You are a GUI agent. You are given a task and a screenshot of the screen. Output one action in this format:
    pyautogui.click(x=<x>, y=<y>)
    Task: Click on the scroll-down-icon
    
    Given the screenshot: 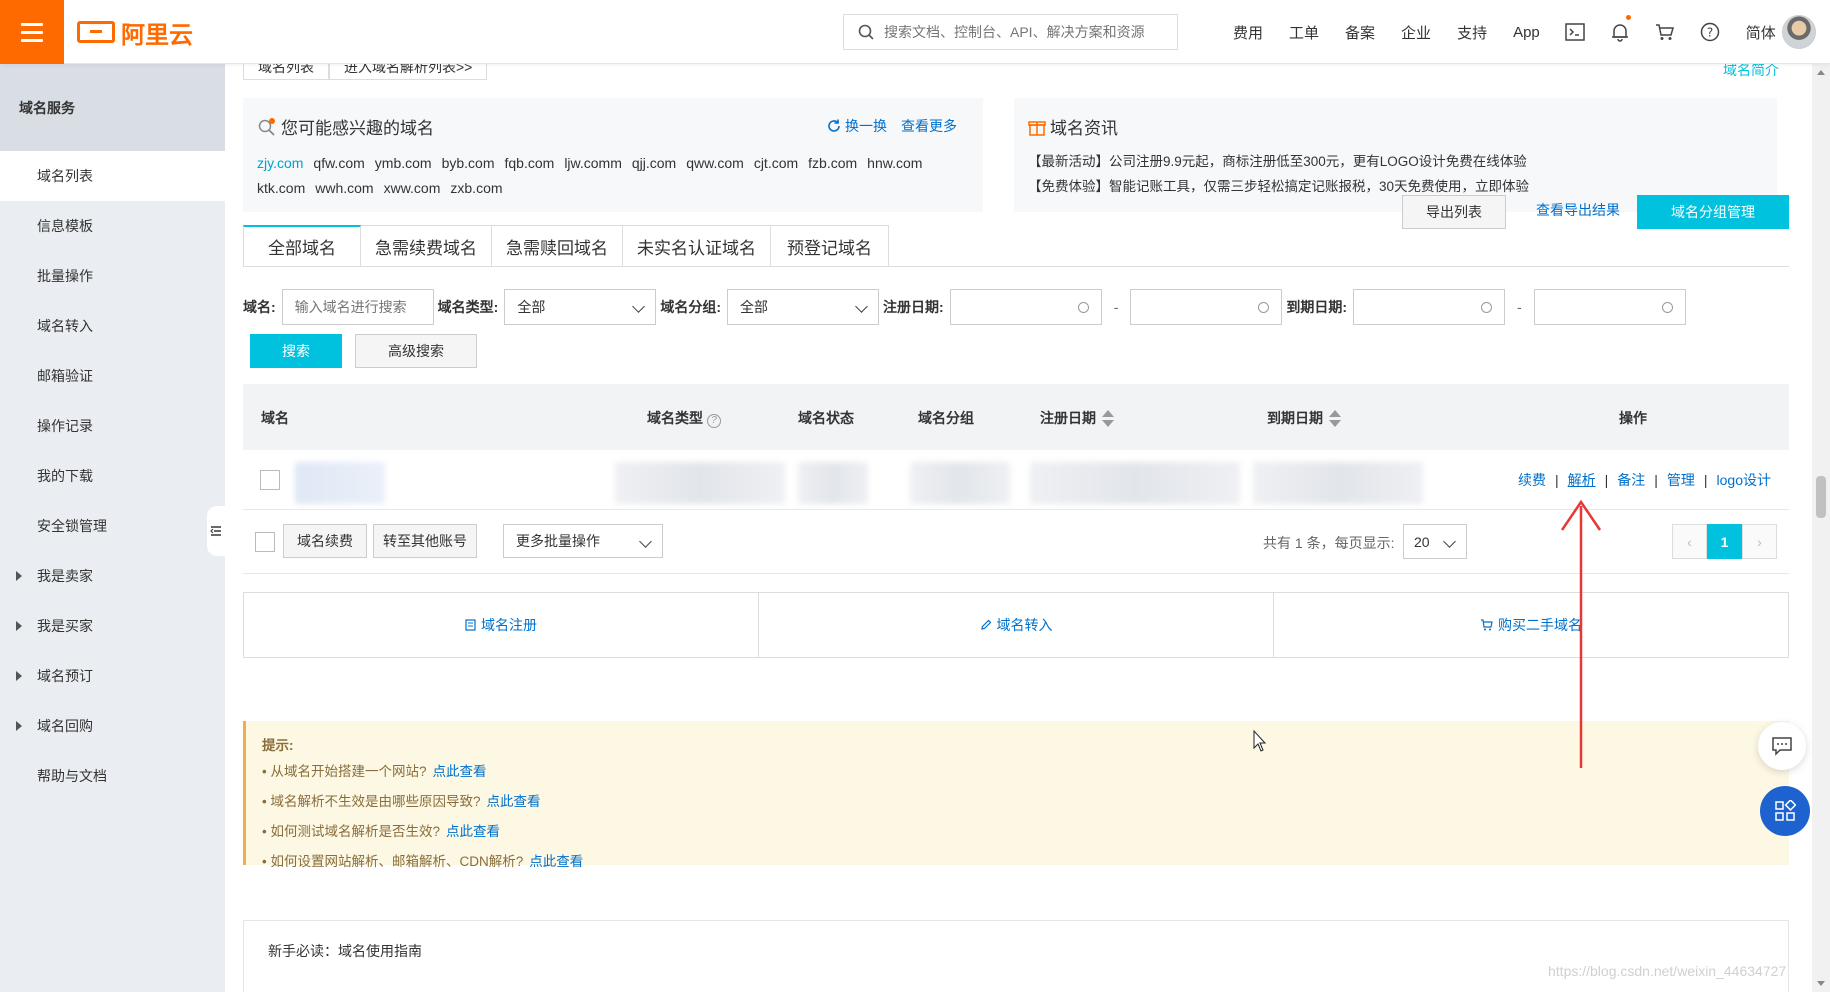 What is the action you would take?
    pyautogui.click(x=1821, y=983)
    